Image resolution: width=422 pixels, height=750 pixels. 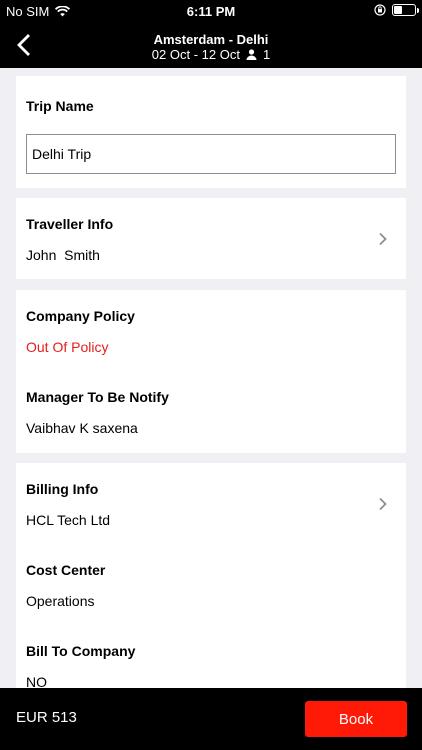 What do you see at coordinates (356, 719) in the screenshot?
I see `book-button: Book` at bounding box center [356, 719].